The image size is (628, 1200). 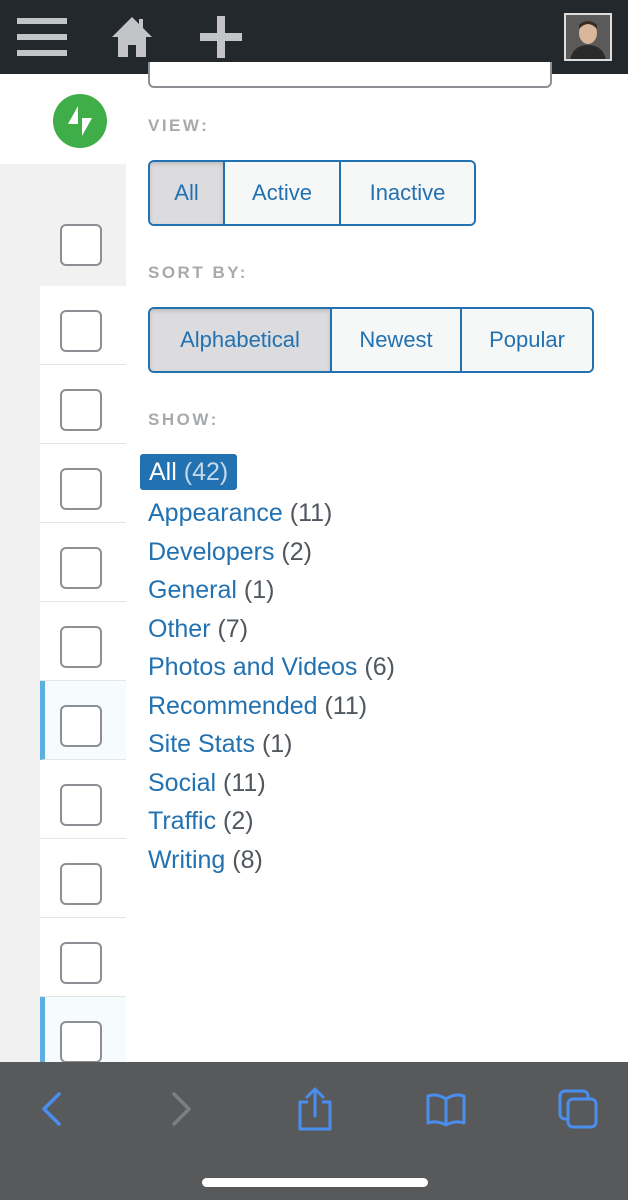 I want to click on category-name: Appearance, so click(x=215, y=513).